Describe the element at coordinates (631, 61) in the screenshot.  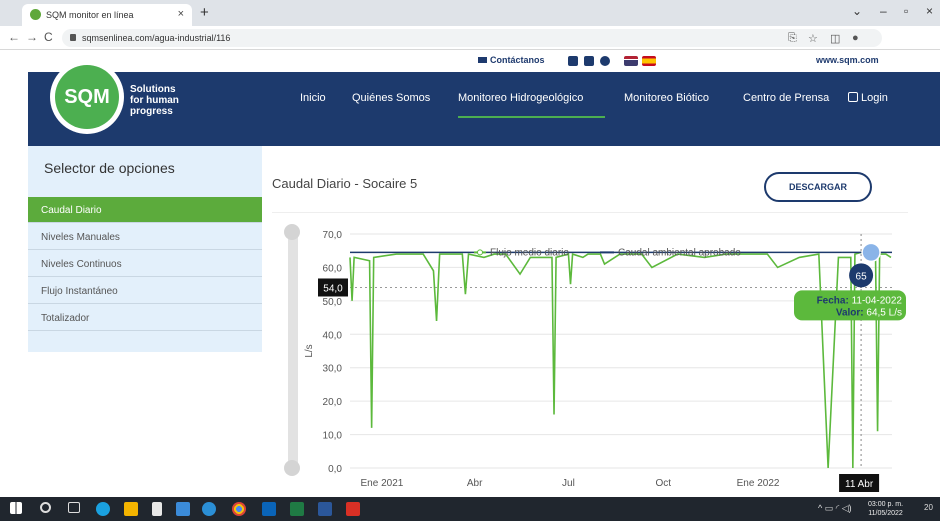
I see `flag-en-icon` at that location.